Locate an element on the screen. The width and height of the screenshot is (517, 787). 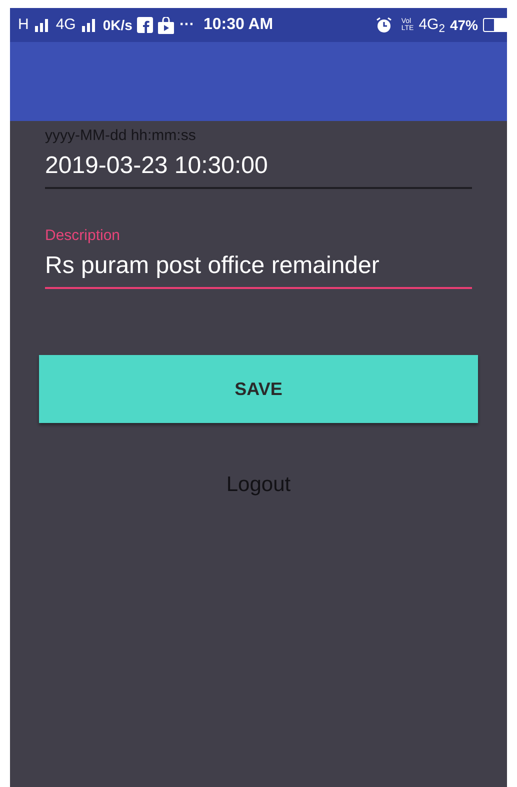
alarm-icon is located at coordinates (384, 25).